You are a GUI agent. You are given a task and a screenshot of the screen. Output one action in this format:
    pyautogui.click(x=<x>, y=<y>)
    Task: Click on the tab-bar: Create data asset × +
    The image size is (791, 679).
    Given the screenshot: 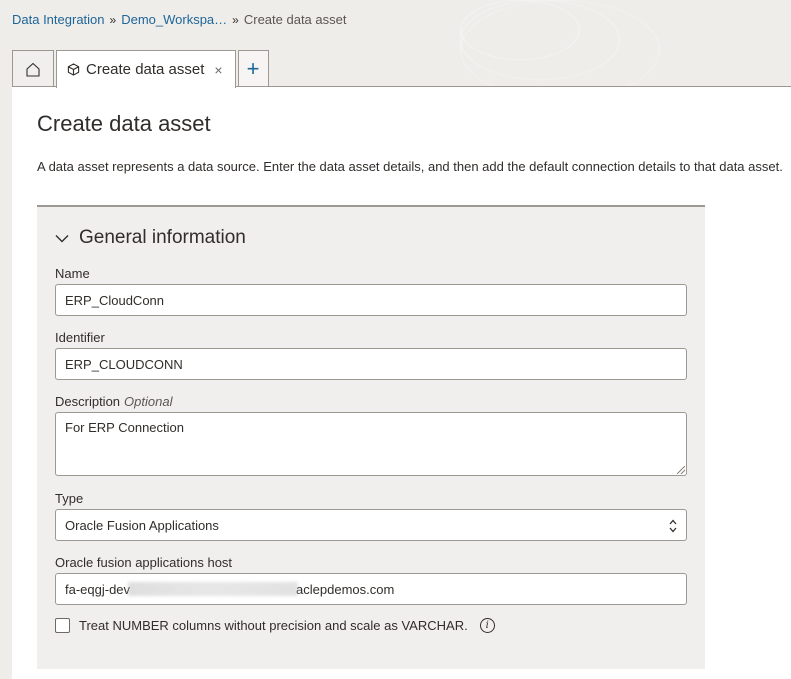 What is the action you would take?
    pyautogui.click(x=141, y=69)
    